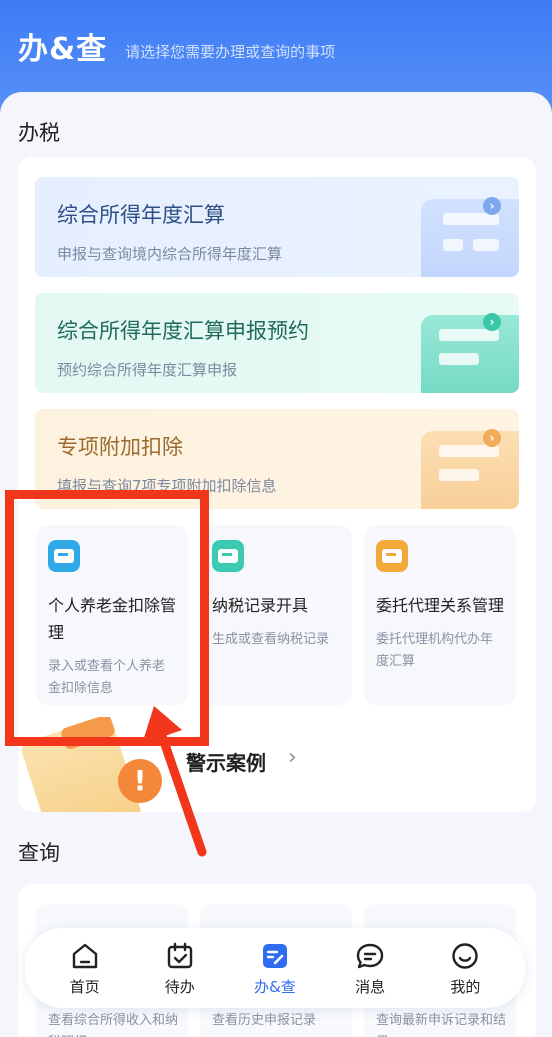 This screenshot has height=1037, width=552. I want to click on tab-label: 消息, so click(370, 986).